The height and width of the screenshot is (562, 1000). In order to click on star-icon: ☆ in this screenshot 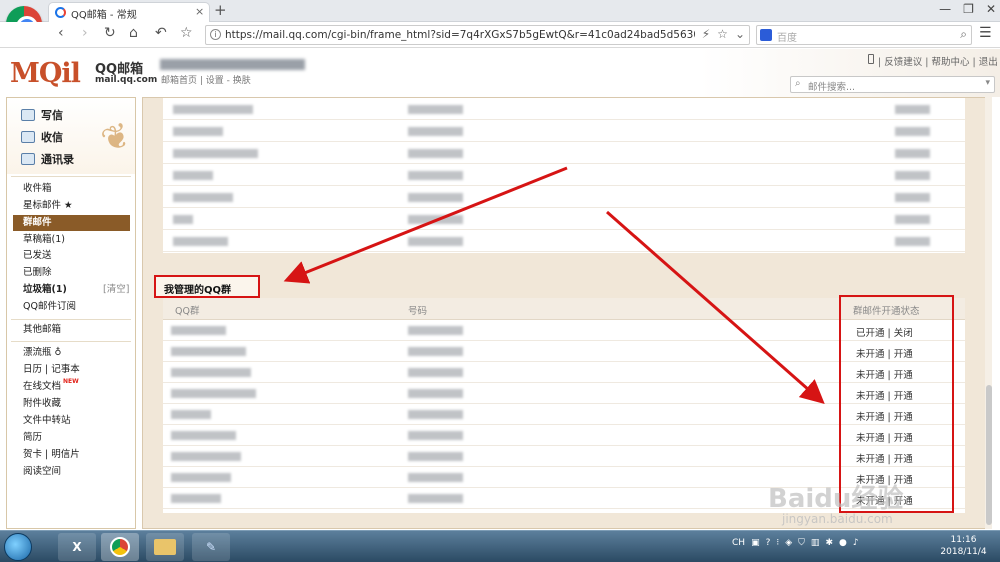, I will do `click(722, 34)`.